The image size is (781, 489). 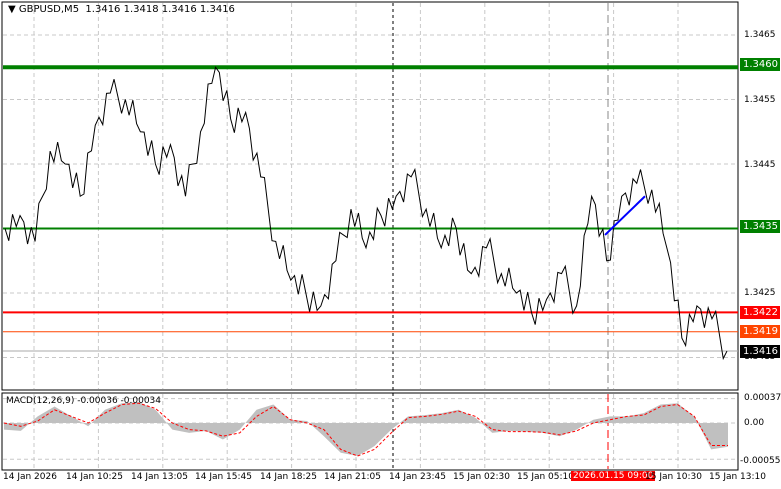 What do you see at coordinates (760, 64) in the screenshot?
I see `level-label-1.3460: 1.3460` at bounding box center [760, 64].